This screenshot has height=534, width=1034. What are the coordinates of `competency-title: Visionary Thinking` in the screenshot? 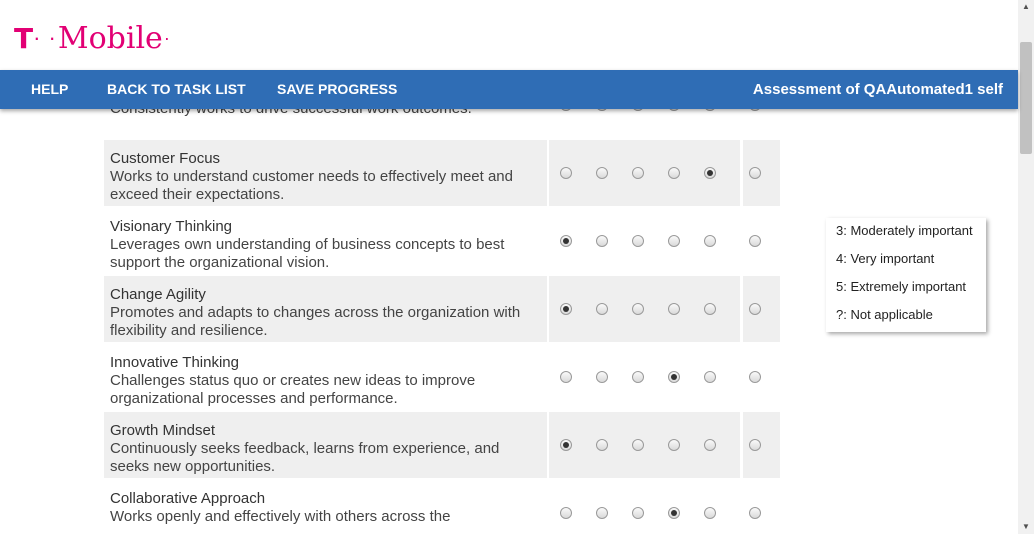 It's located at (171, 226).